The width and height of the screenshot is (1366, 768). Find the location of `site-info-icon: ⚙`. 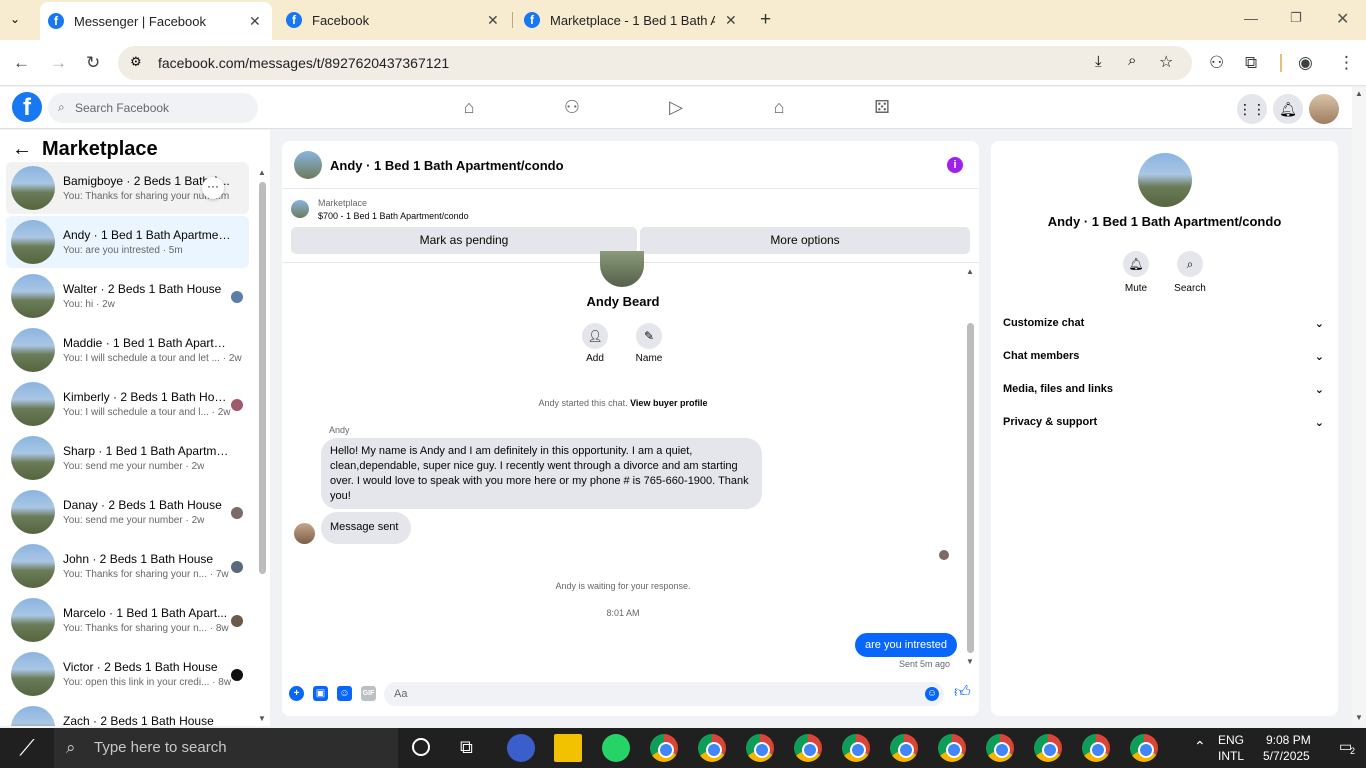

site-info-icon: ⚙ is located at coordinates (136, 62).